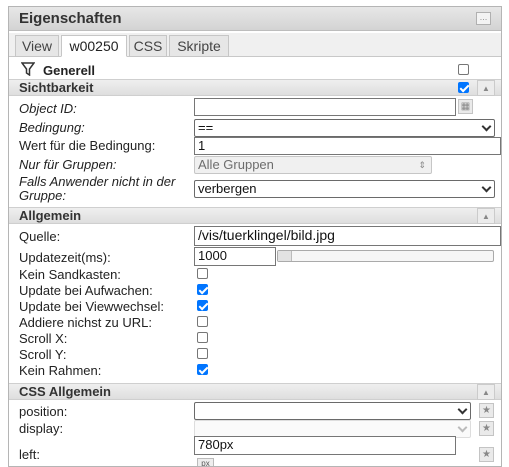 Image resolution: width=509 pixels, height=467 pixels. Describe the element at coordinates (43, 411) in the screenshot. I see `position-label: position:` at that location.